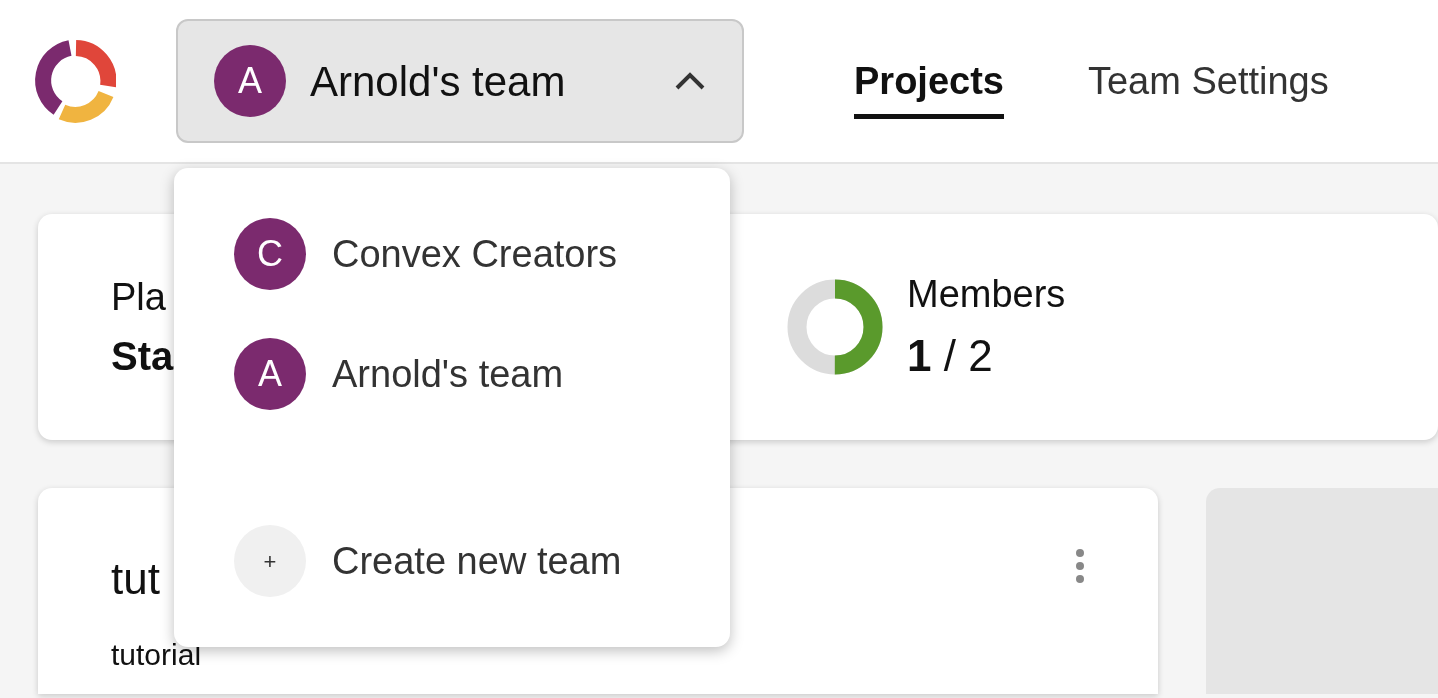 Image resolution: width=1438 pixels, height=698 pixels. Describe the element at coordinates (138, 297) in the screenshot. I see `plan-label: Pla` at that location.